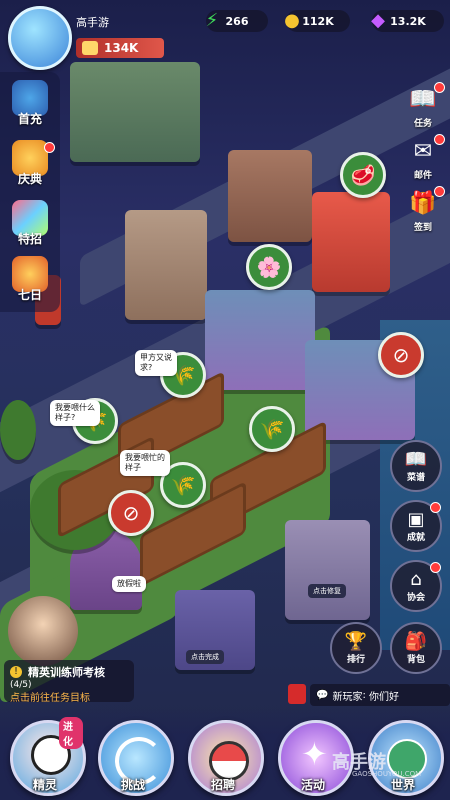 The width and height of the screenshot is (450, 800). I want to click on menu-label: 庆典, so click(29, 179).